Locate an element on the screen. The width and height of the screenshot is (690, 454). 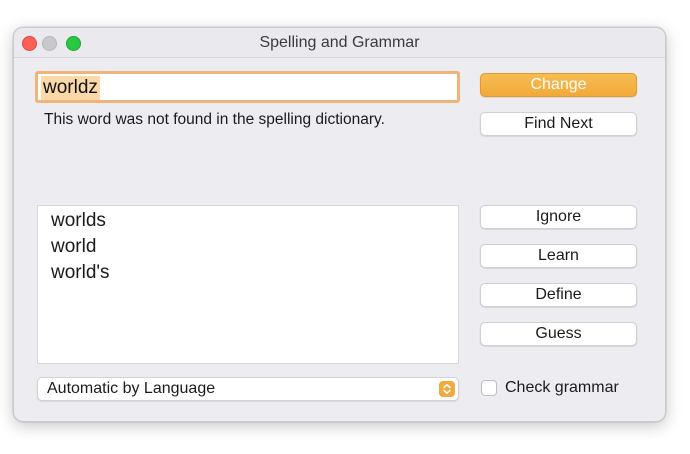
check-grammar-label: Check grammar is located at coordinates (562, 388).